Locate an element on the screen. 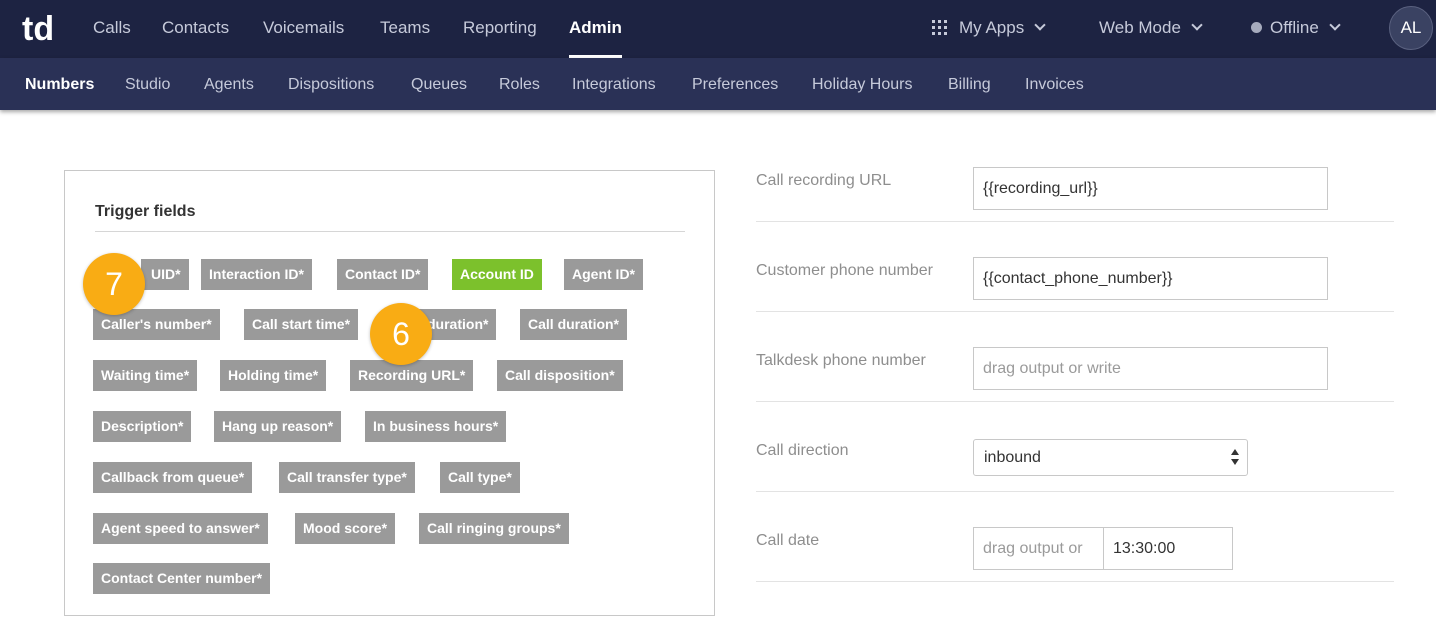 This screenshot has height=641, width=1436. tag-call-type: Call type* is located at coordinates (480, 477).